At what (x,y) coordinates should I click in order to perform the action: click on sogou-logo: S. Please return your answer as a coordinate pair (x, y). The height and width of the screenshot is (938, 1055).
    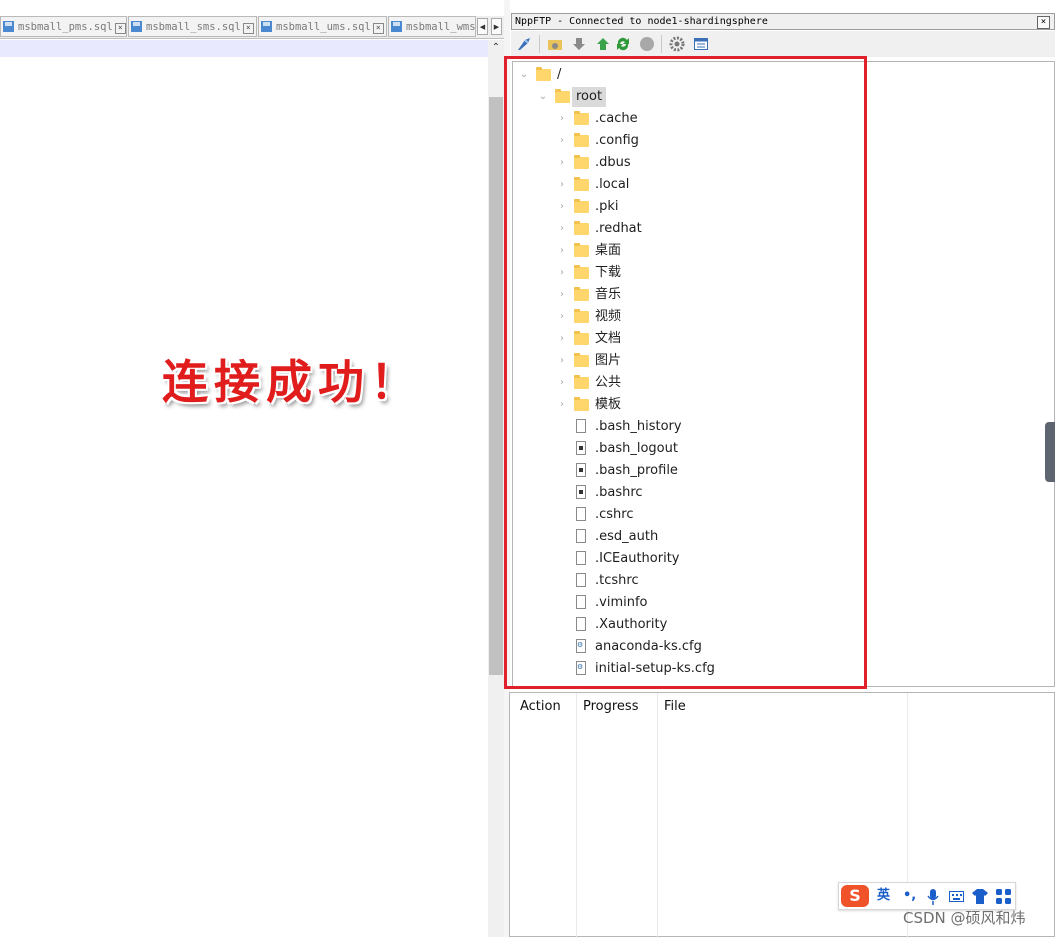
    Looking at the image, I should click on (855, 896).